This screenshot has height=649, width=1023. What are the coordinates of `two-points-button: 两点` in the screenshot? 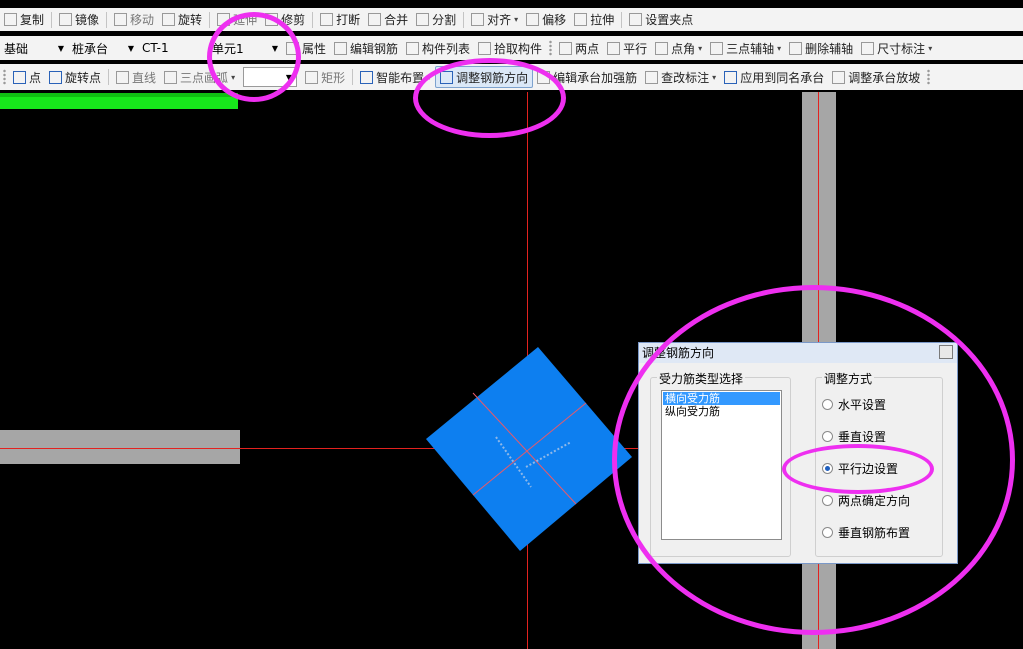 It's located at (579, 48).